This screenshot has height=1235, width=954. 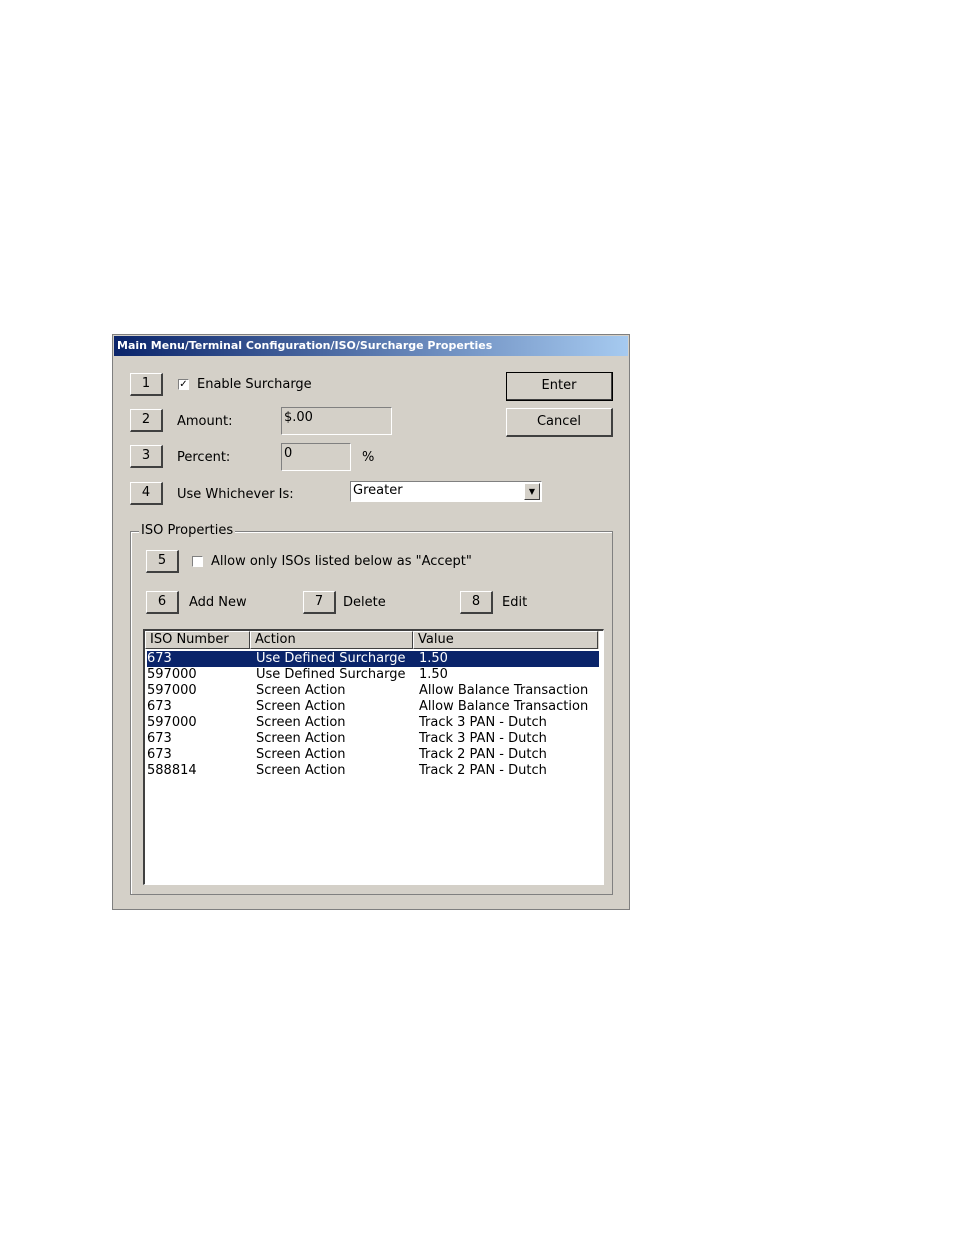 What do you see at coordinates (172, 770) in the screenshot?
I see `iso-number-cell: 588814` at bounding box center [172, 770].